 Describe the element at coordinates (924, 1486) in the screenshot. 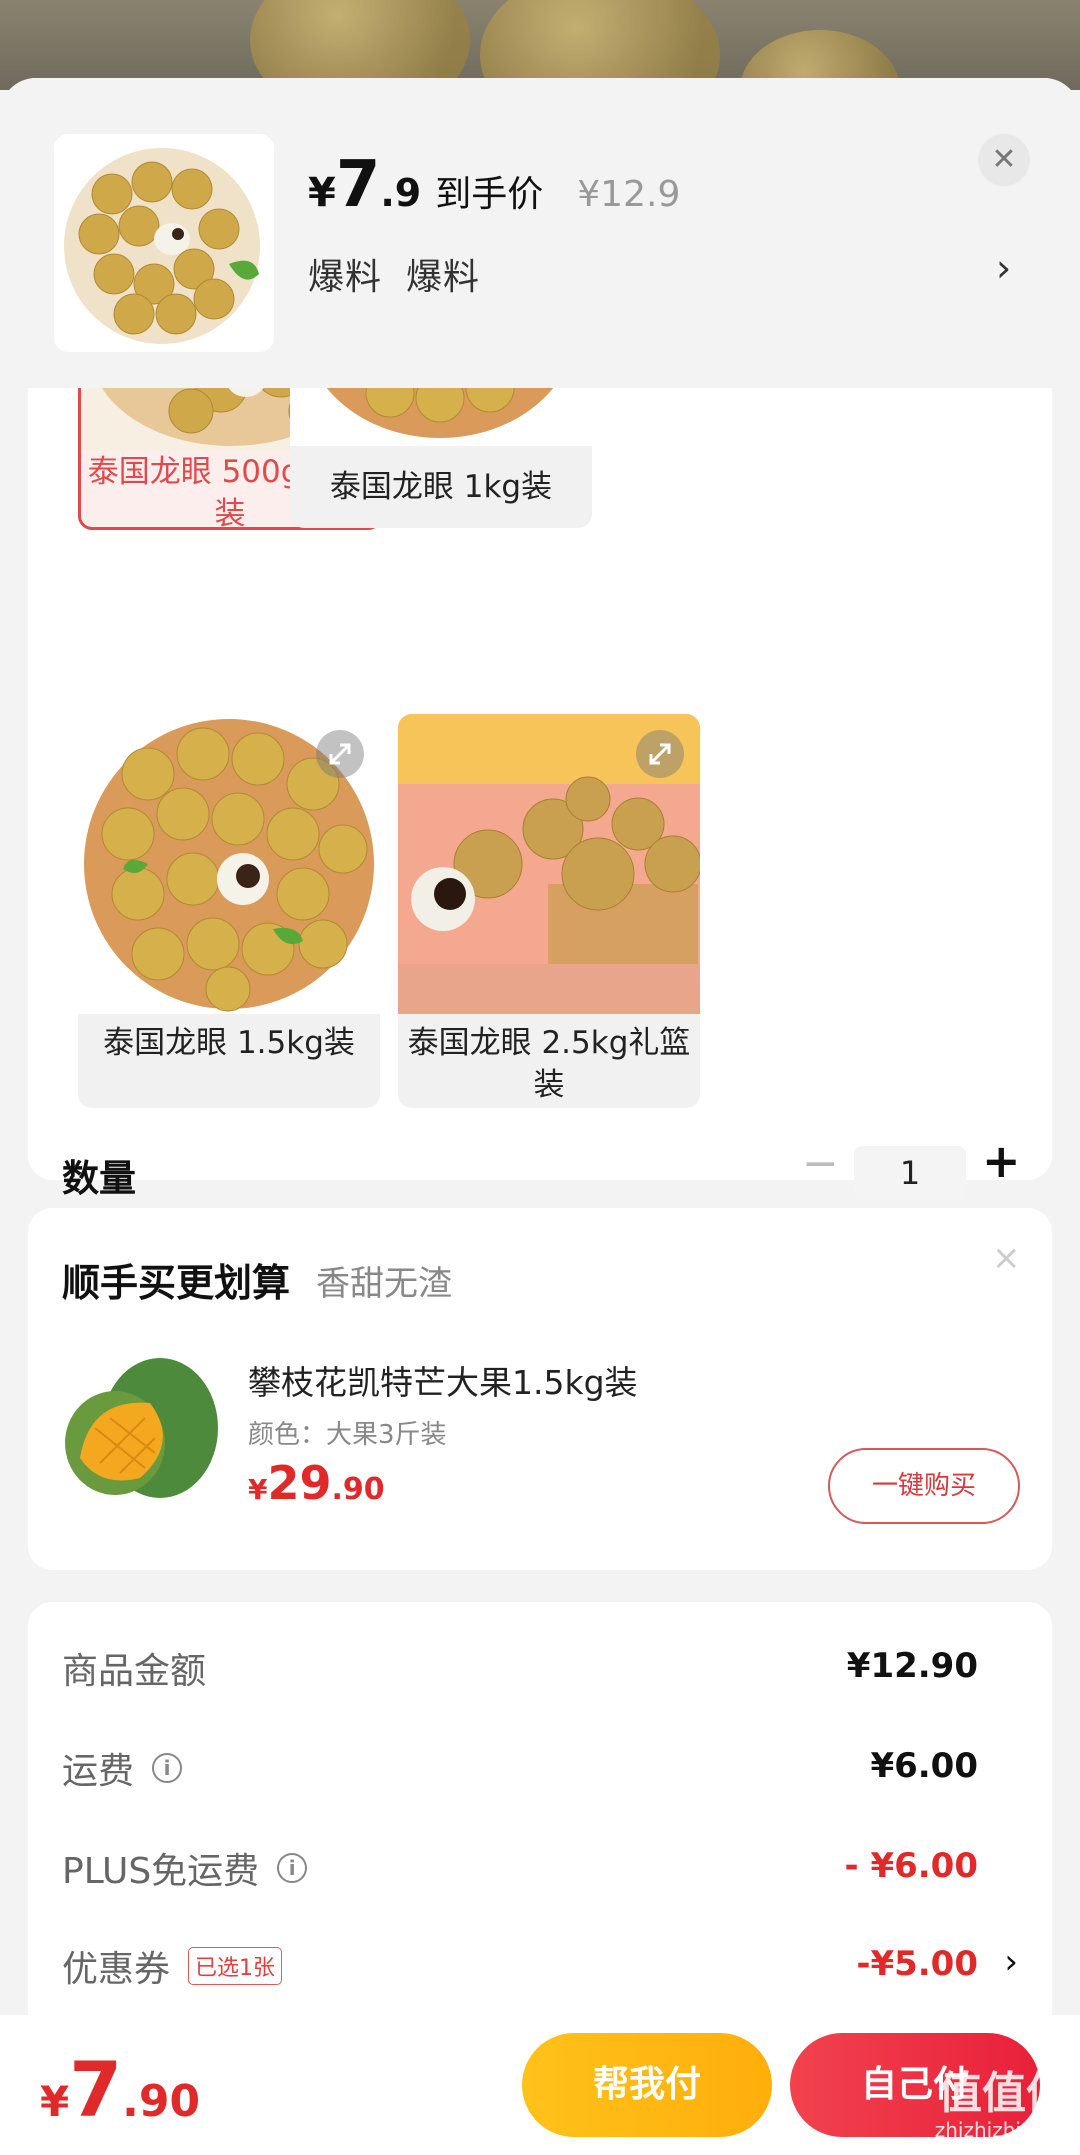

I see `one-click-buy-button: 一键购买` at that location.